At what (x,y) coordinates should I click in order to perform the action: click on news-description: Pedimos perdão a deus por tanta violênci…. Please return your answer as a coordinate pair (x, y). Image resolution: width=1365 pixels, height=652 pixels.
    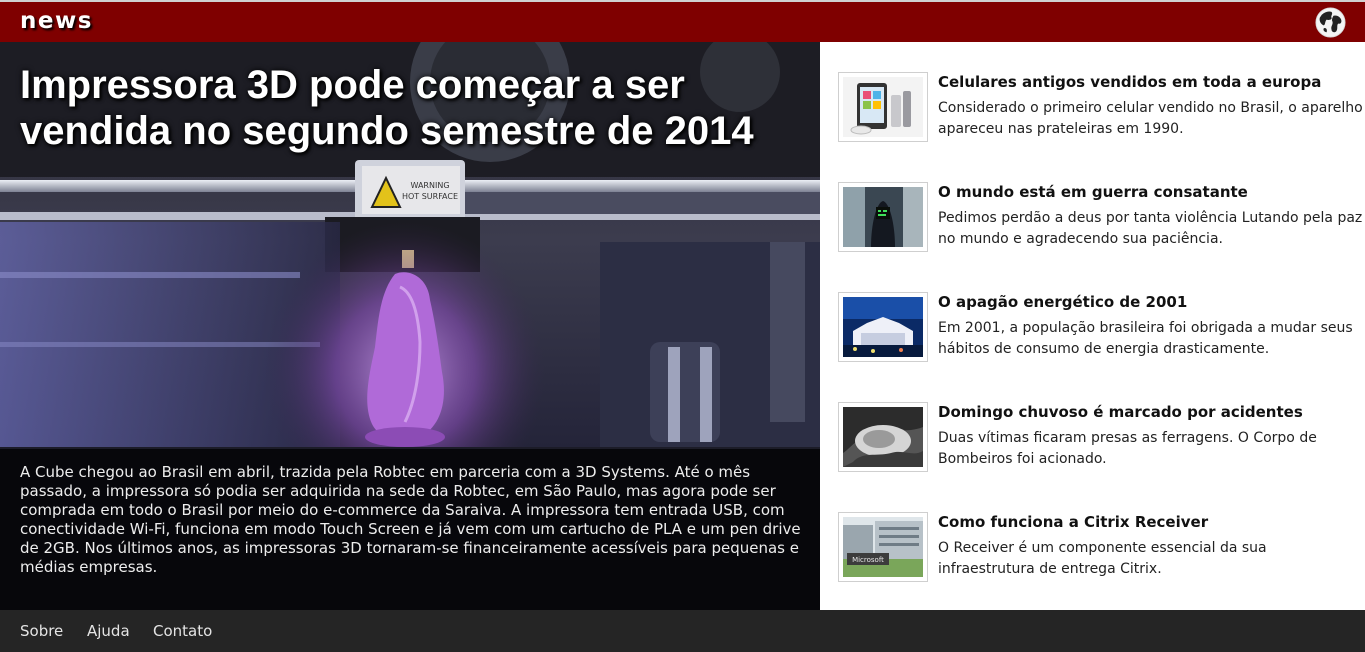
    Looking at the image, I should click on (1150, 228).